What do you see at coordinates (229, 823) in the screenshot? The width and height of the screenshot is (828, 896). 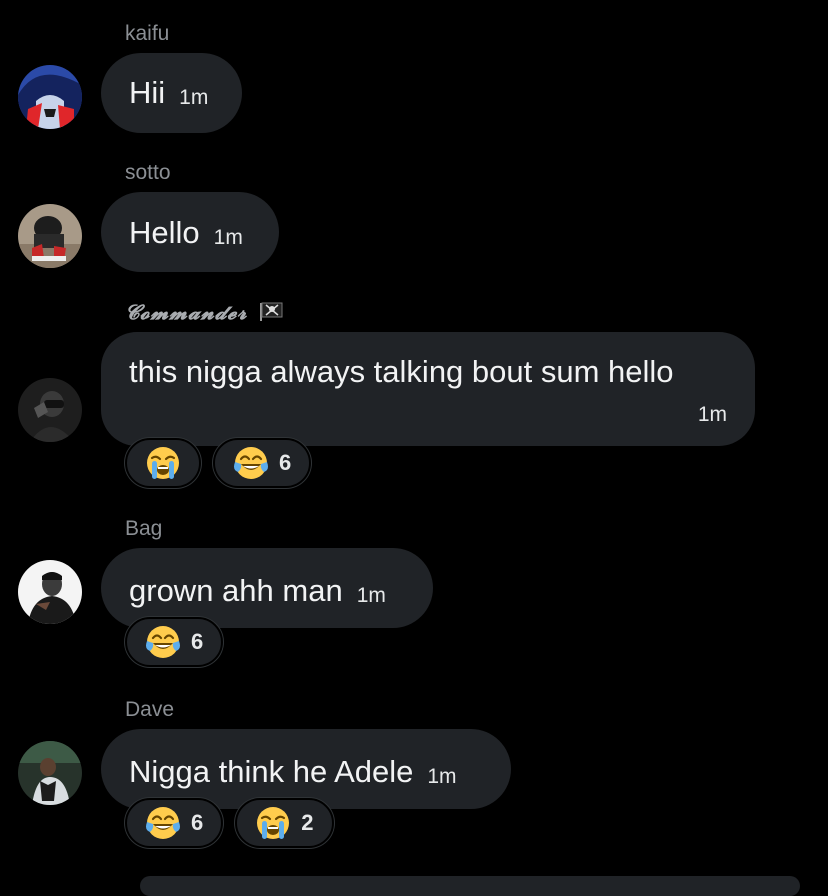 I see `reactions-row: 6 2` at bounding box center [229, 823].